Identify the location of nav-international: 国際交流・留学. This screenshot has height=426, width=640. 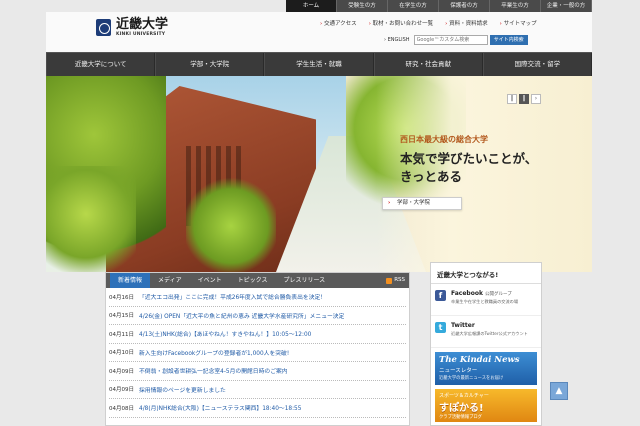
(537, 64).